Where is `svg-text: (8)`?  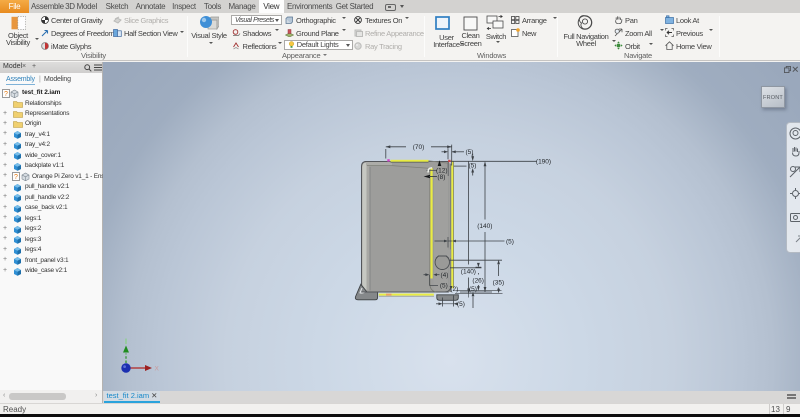
svg-text: (8) is located at coordinates (441, 177).